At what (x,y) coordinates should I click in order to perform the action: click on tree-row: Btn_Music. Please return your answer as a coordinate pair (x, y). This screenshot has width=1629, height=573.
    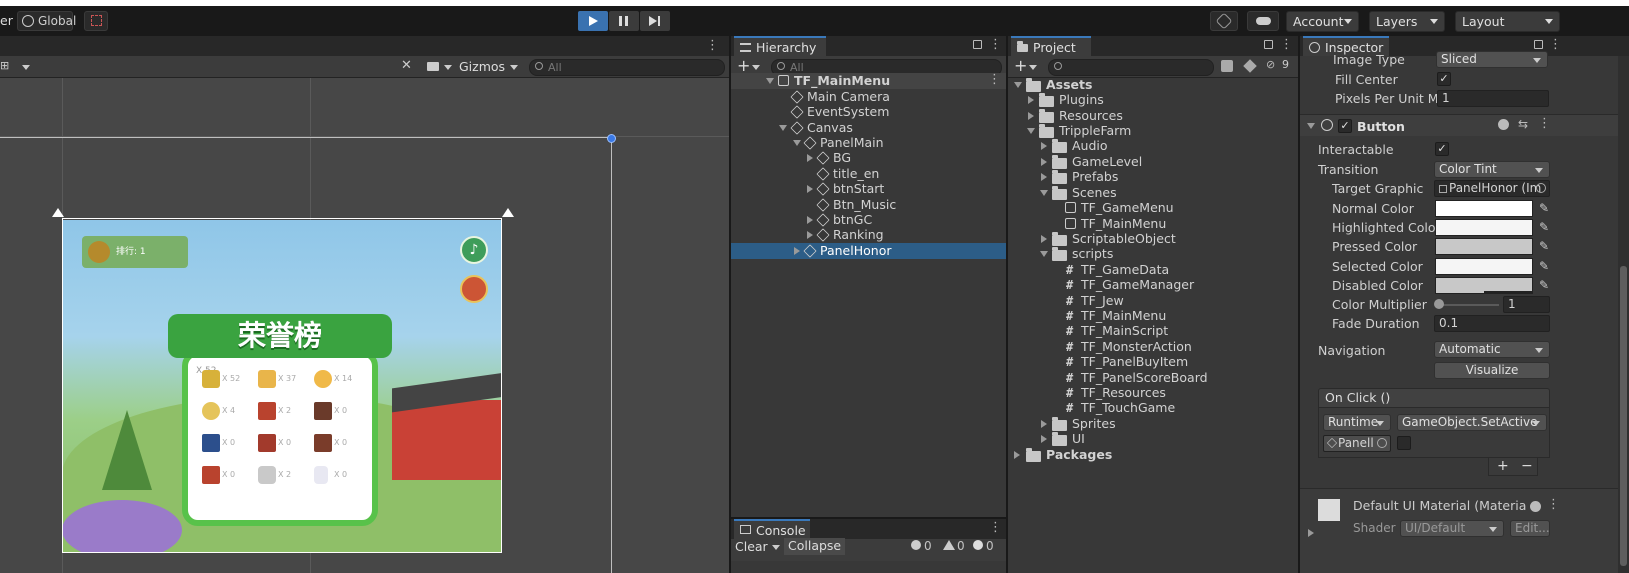
    Looking at the image, I should click on (868, 205).